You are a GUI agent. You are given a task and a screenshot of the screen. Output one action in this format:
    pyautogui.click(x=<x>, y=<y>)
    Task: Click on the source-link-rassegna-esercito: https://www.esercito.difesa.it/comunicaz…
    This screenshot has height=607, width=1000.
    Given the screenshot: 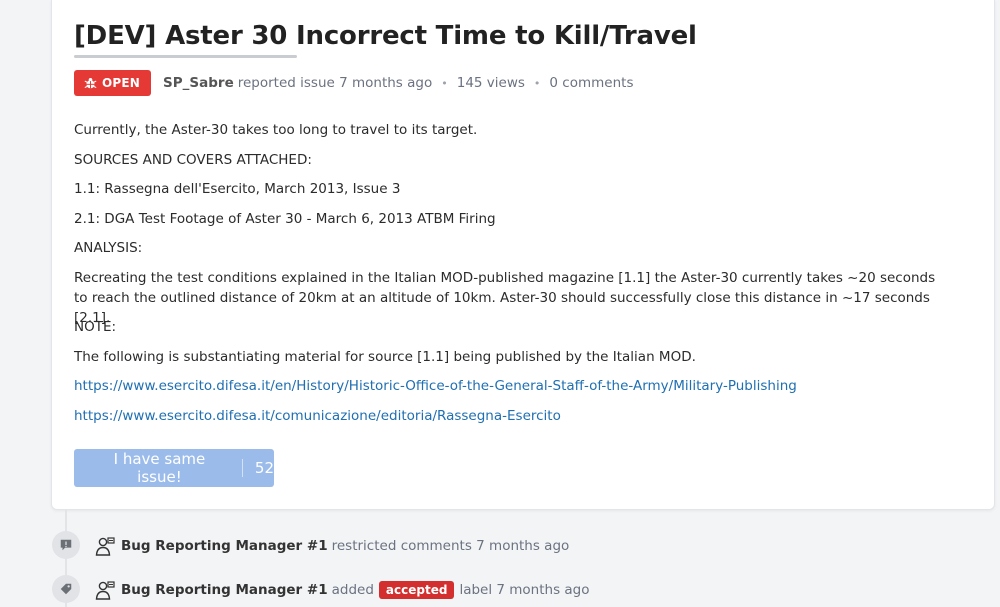 What is the action you would take?
    pyautogui.click(x=317, y=416)
    